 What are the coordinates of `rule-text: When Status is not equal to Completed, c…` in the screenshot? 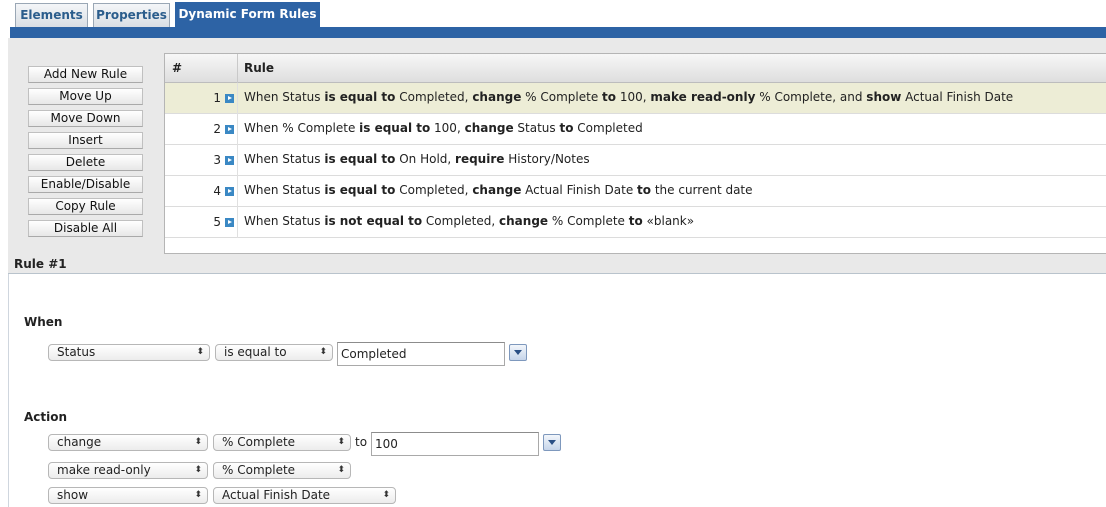 It's located at (469, 221).